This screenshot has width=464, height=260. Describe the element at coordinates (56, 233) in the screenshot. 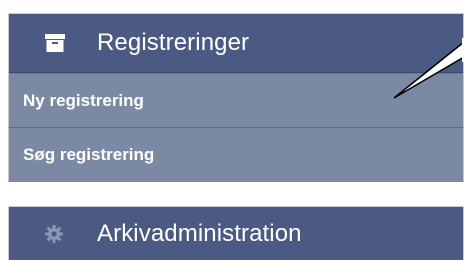

I see `gear-icon` at that location.